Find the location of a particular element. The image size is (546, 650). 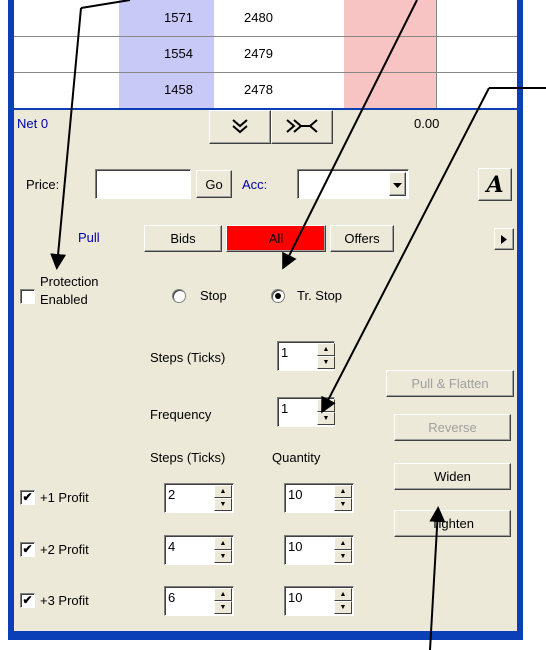

trailing-stop-radio is located at coordinates (278, 296).